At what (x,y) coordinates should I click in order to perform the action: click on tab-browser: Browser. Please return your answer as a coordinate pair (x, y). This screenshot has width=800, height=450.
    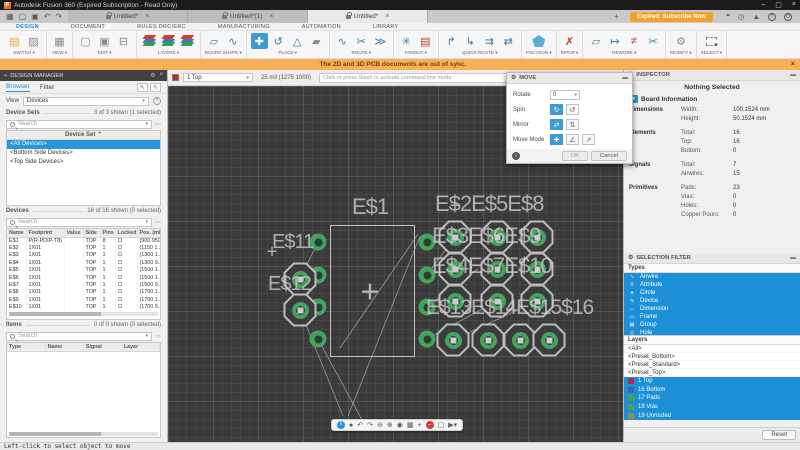
    Looking at the image, I should click on (18, 87).